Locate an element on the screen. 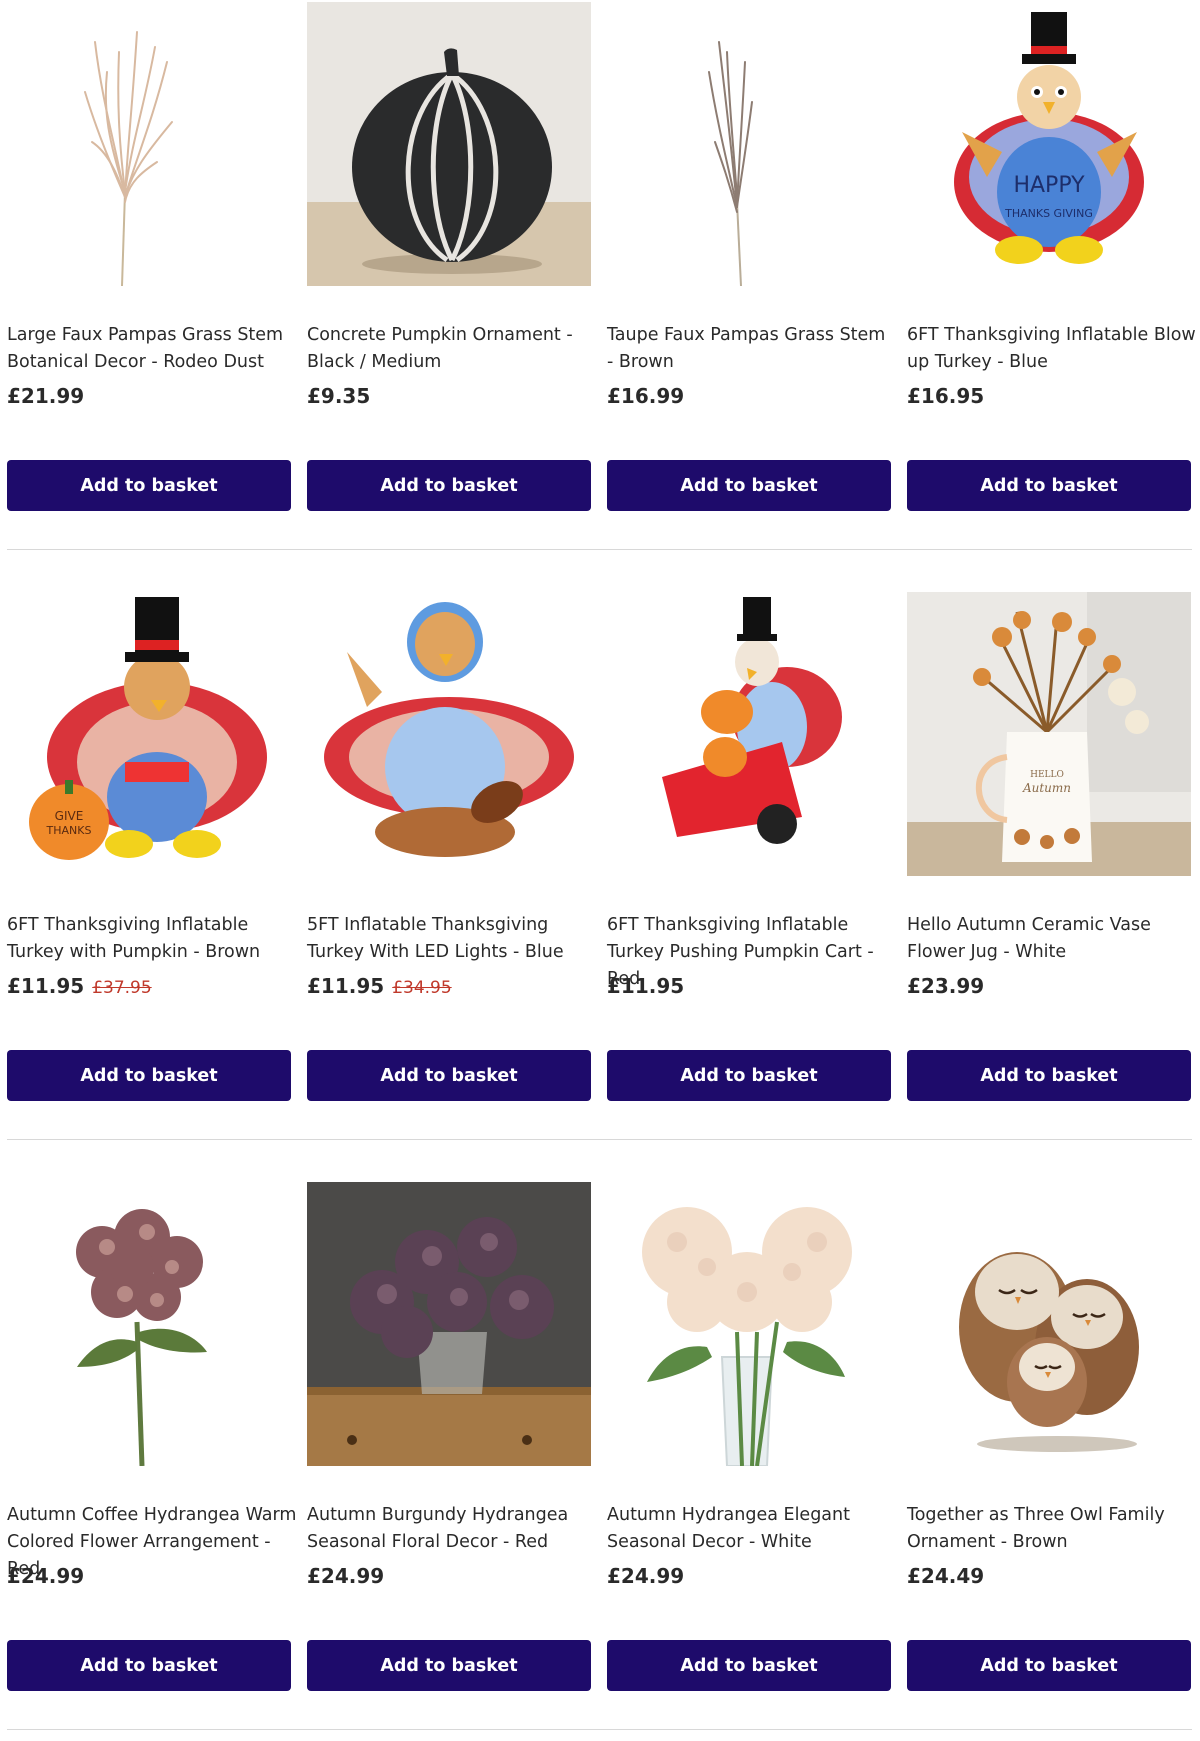  product-price: £9.35 is located at coordinates (339, 396).